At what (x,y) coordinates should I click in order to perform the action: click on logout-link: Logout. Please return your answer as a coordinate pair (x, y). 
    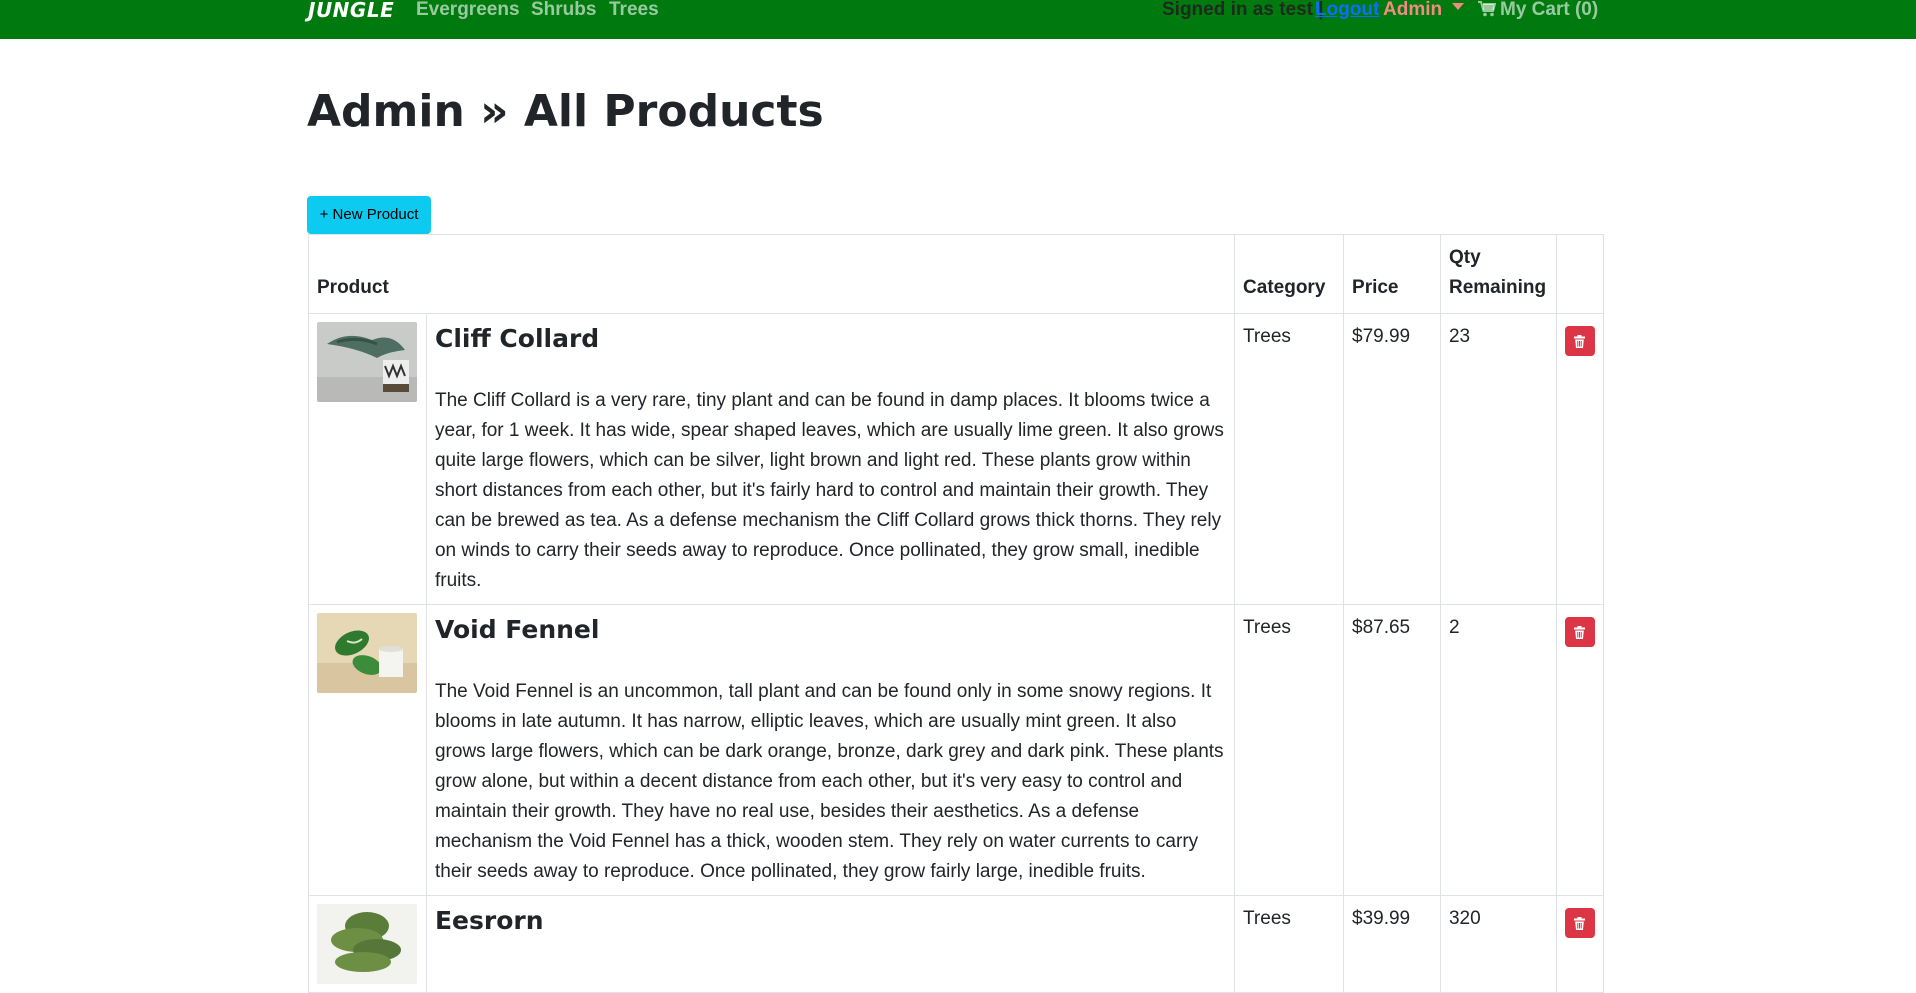
    Looking at the image, I should click on (1347, 10).